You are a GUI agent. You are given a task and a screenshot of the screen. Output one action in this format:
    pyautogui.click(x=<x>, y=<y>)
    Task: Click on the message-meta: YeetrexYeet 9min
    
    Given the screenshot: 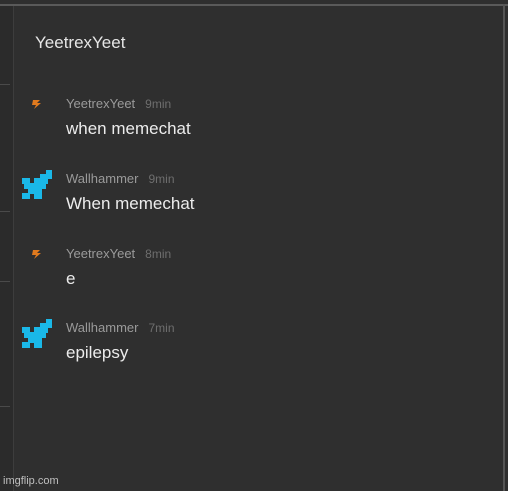 What is the action you would take?
    pyautogui.click(x=118, y=103)
    